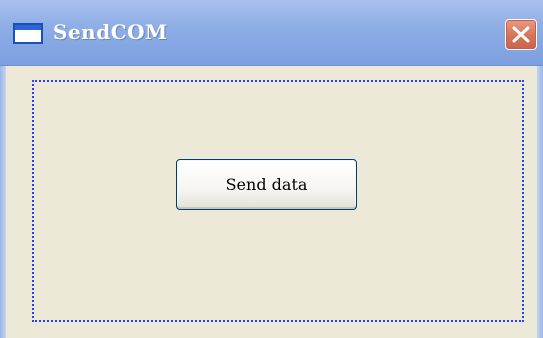 Image resolution: width=543 pixels, height=338 pixels. What do you see at coordinates (540, 202) in the screenshot?
I see `window-frame-right` at bounding box center [540, 202].